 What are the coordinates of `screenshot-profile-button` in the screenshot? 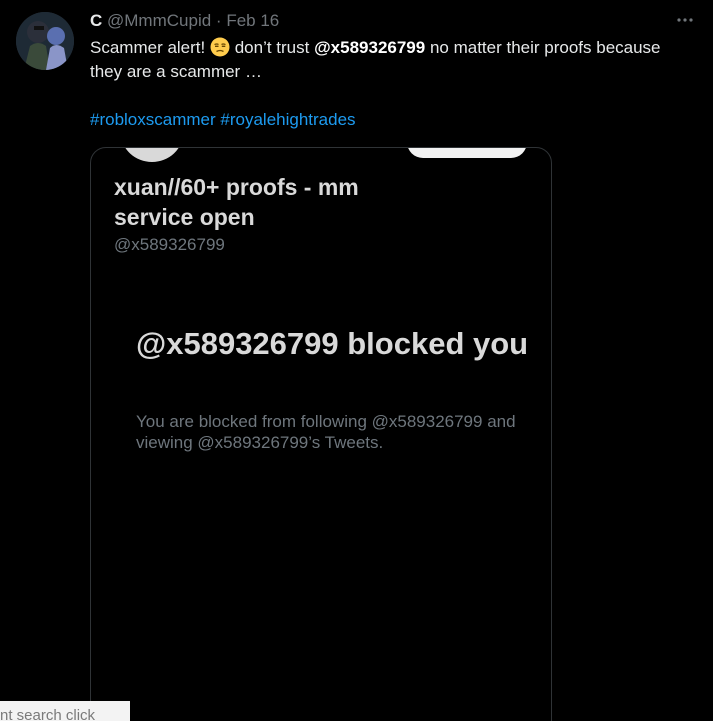 It's located at (467, 153).